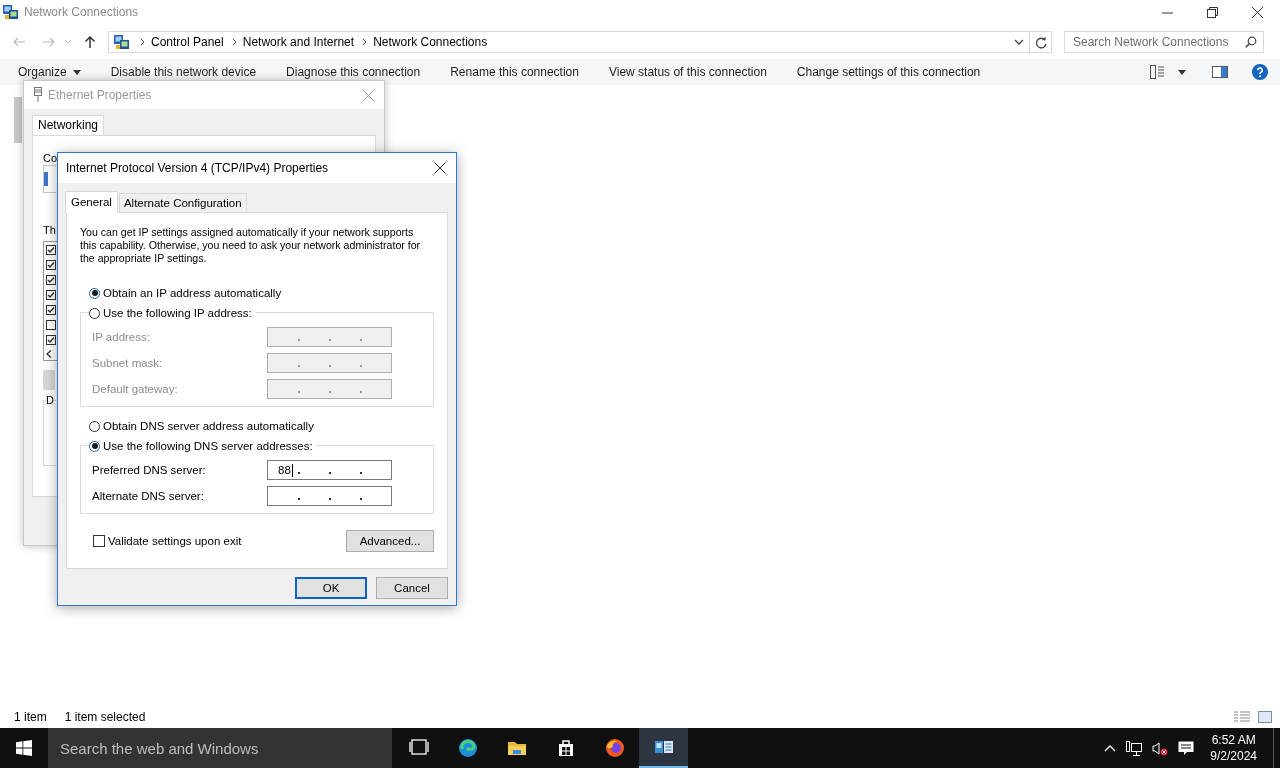  Describe the element at coordinates (220, 748) in the screenshot. I see `taskbar-search-field: Search the web and Windows` at that location.